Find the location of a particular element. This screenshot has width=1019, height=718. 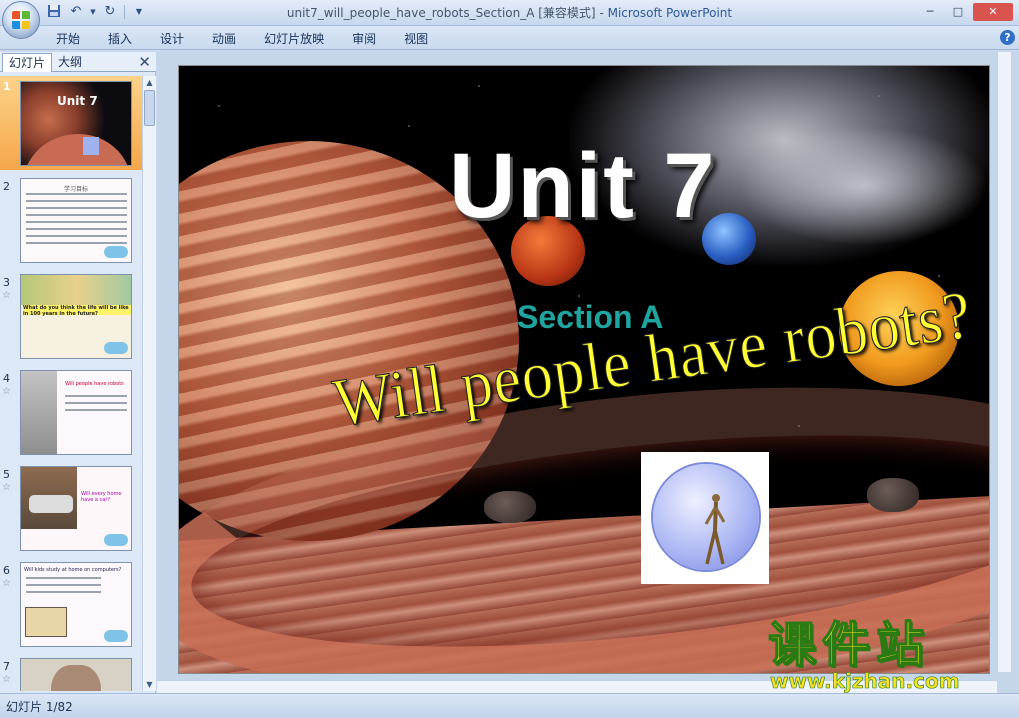

thumbnail-number: 3 is located at coordinates (6, 282).